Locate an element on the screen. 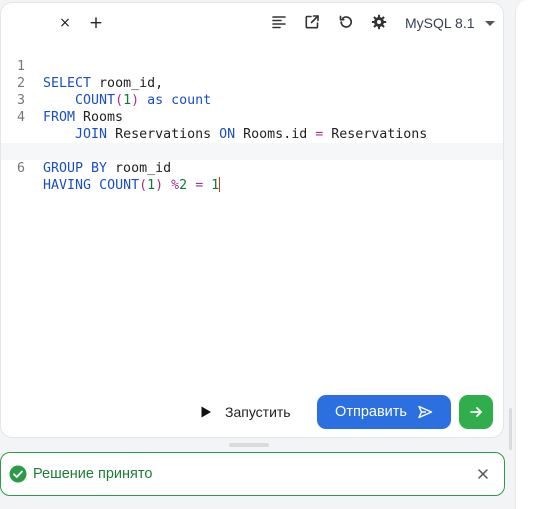 The image size is (533, 509). send-icon is located at coordinates (425, 412).